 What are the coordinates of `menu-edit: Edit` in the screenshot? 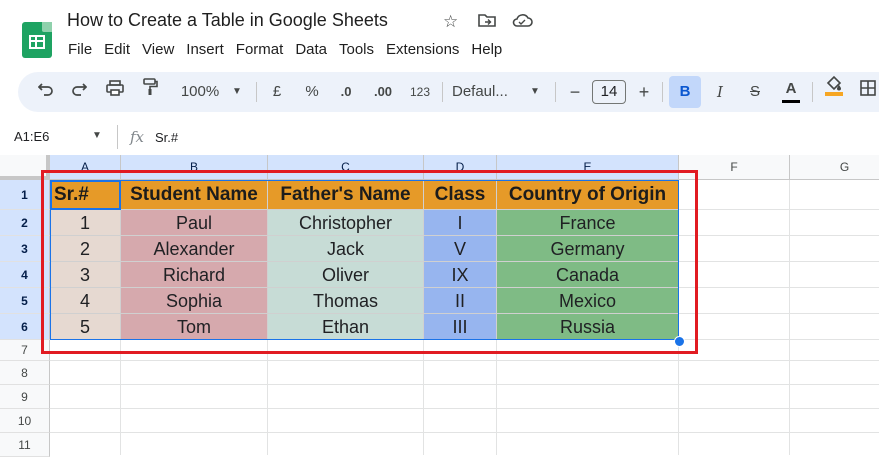 It's located at (117, 50).